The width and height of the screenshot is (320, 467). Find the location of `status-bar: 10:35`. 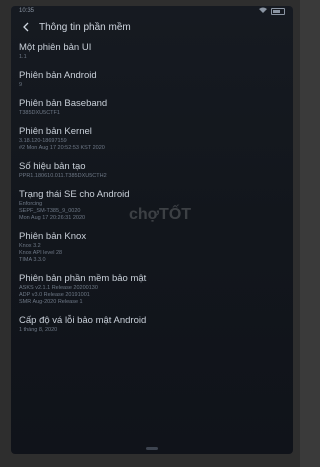

status-bar: 10:35 is located at coordinates (152, 11).